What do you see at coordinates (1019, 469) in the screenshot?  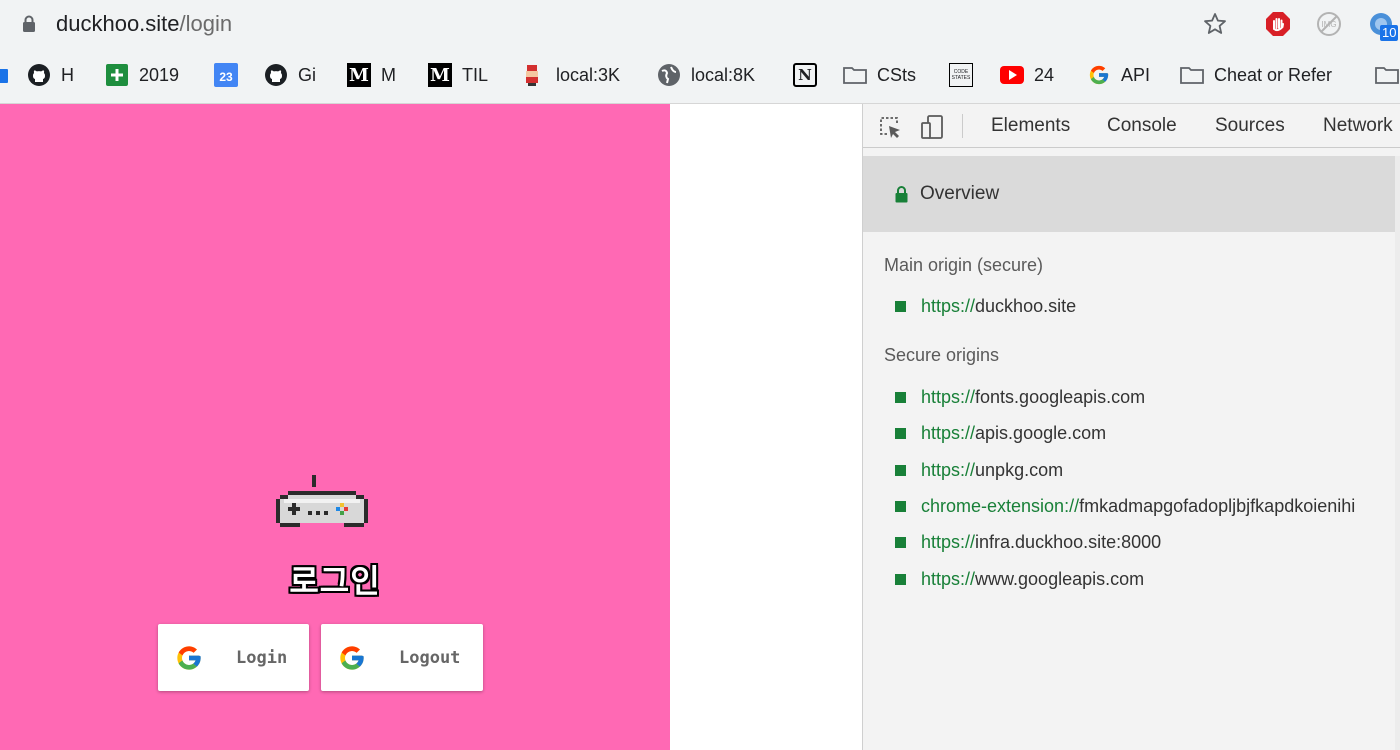 I see `origin-host: unpkg.com` at bounding box center [1019, 469].